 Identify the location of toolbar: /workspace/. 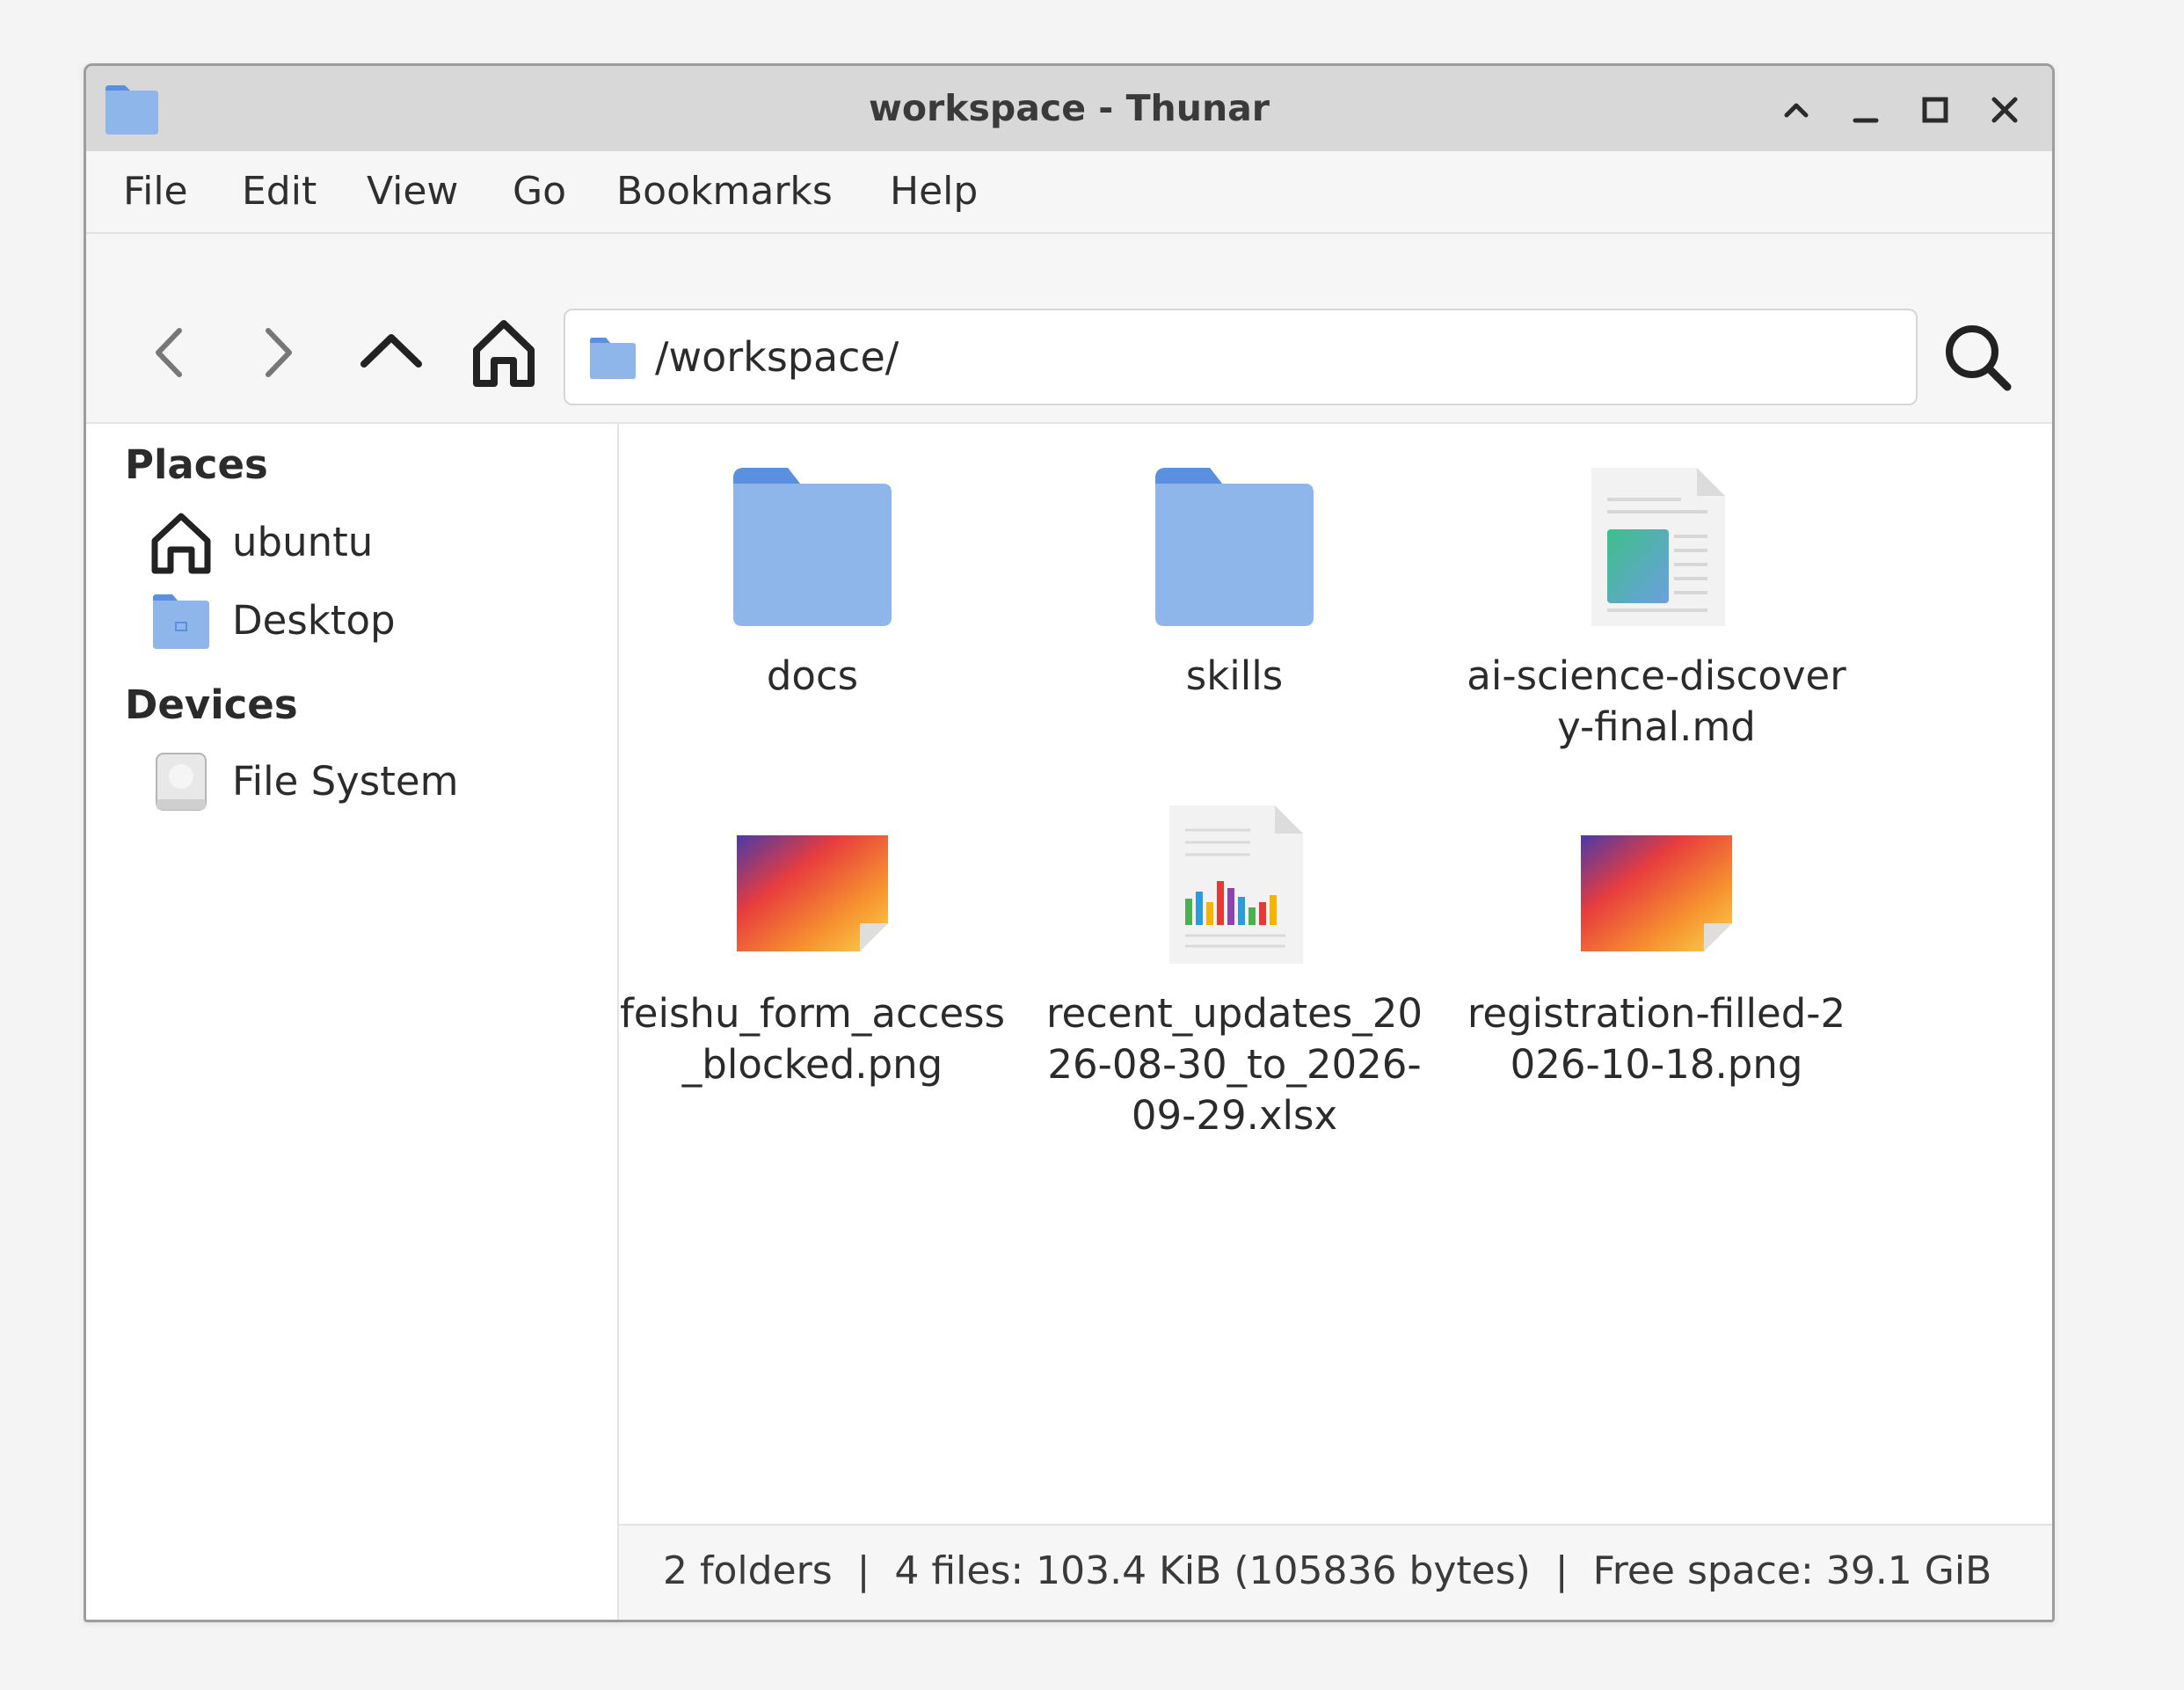
(1069, 329).